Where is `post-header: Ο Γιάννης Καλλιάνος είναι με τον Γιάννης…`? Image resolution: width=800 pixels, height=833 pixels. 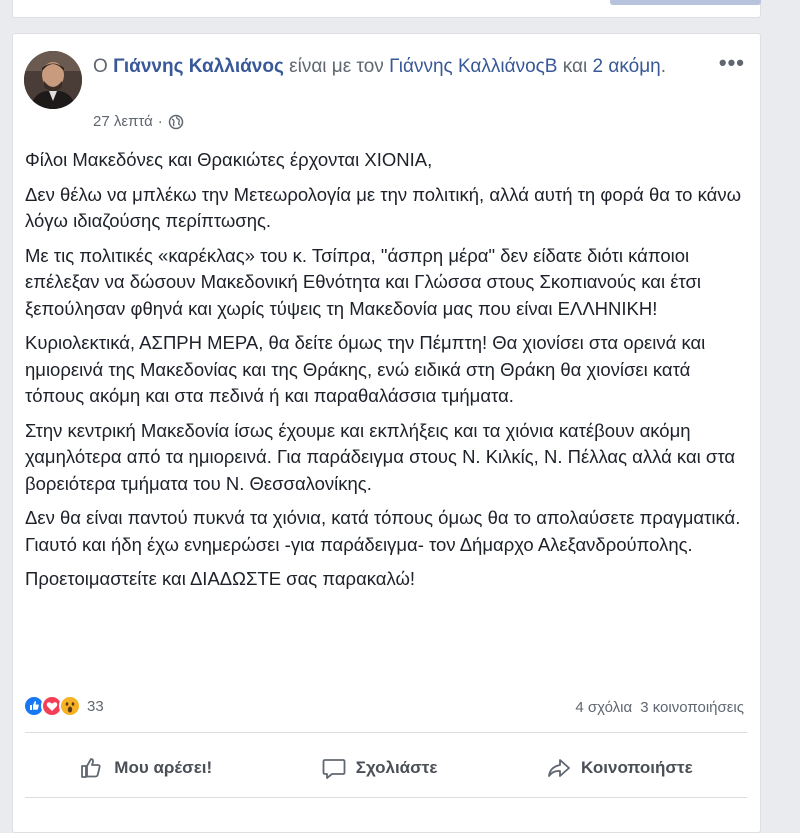
post-header: Ο Γιάννης Καλλιάνος είναι με τον Γιάννης… is located at coordinates (383, 67).